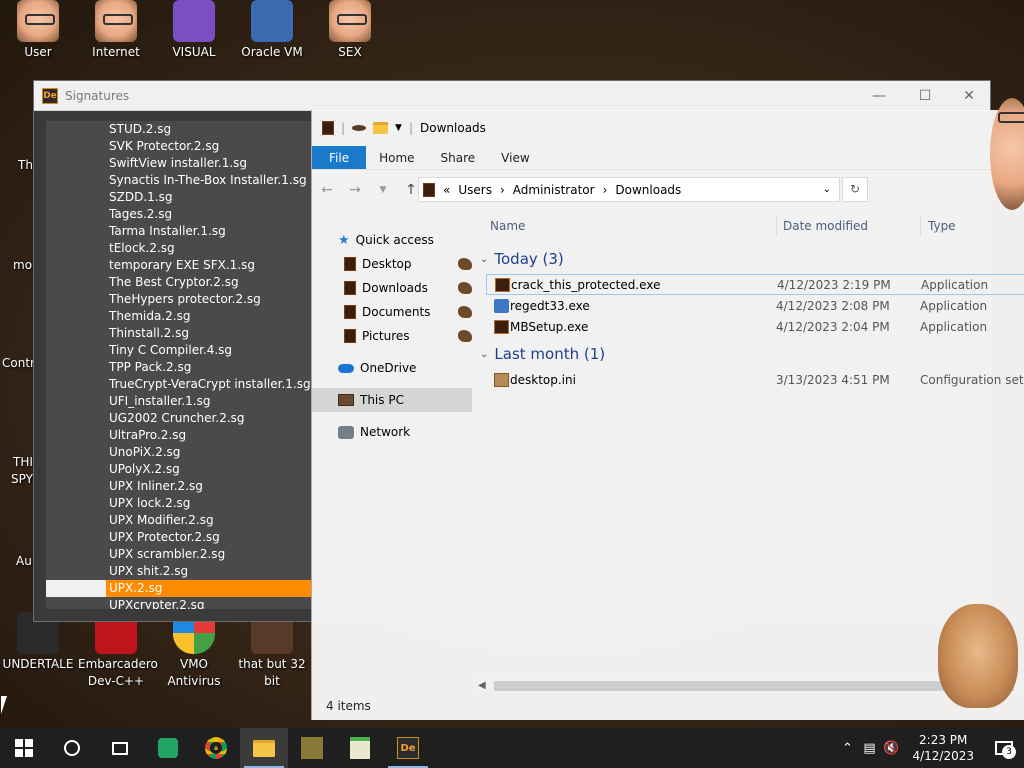 The width and height of the screenshot is (1024, 768). I want to click on desktop-icon-sex: SEX, so click(350, 30).